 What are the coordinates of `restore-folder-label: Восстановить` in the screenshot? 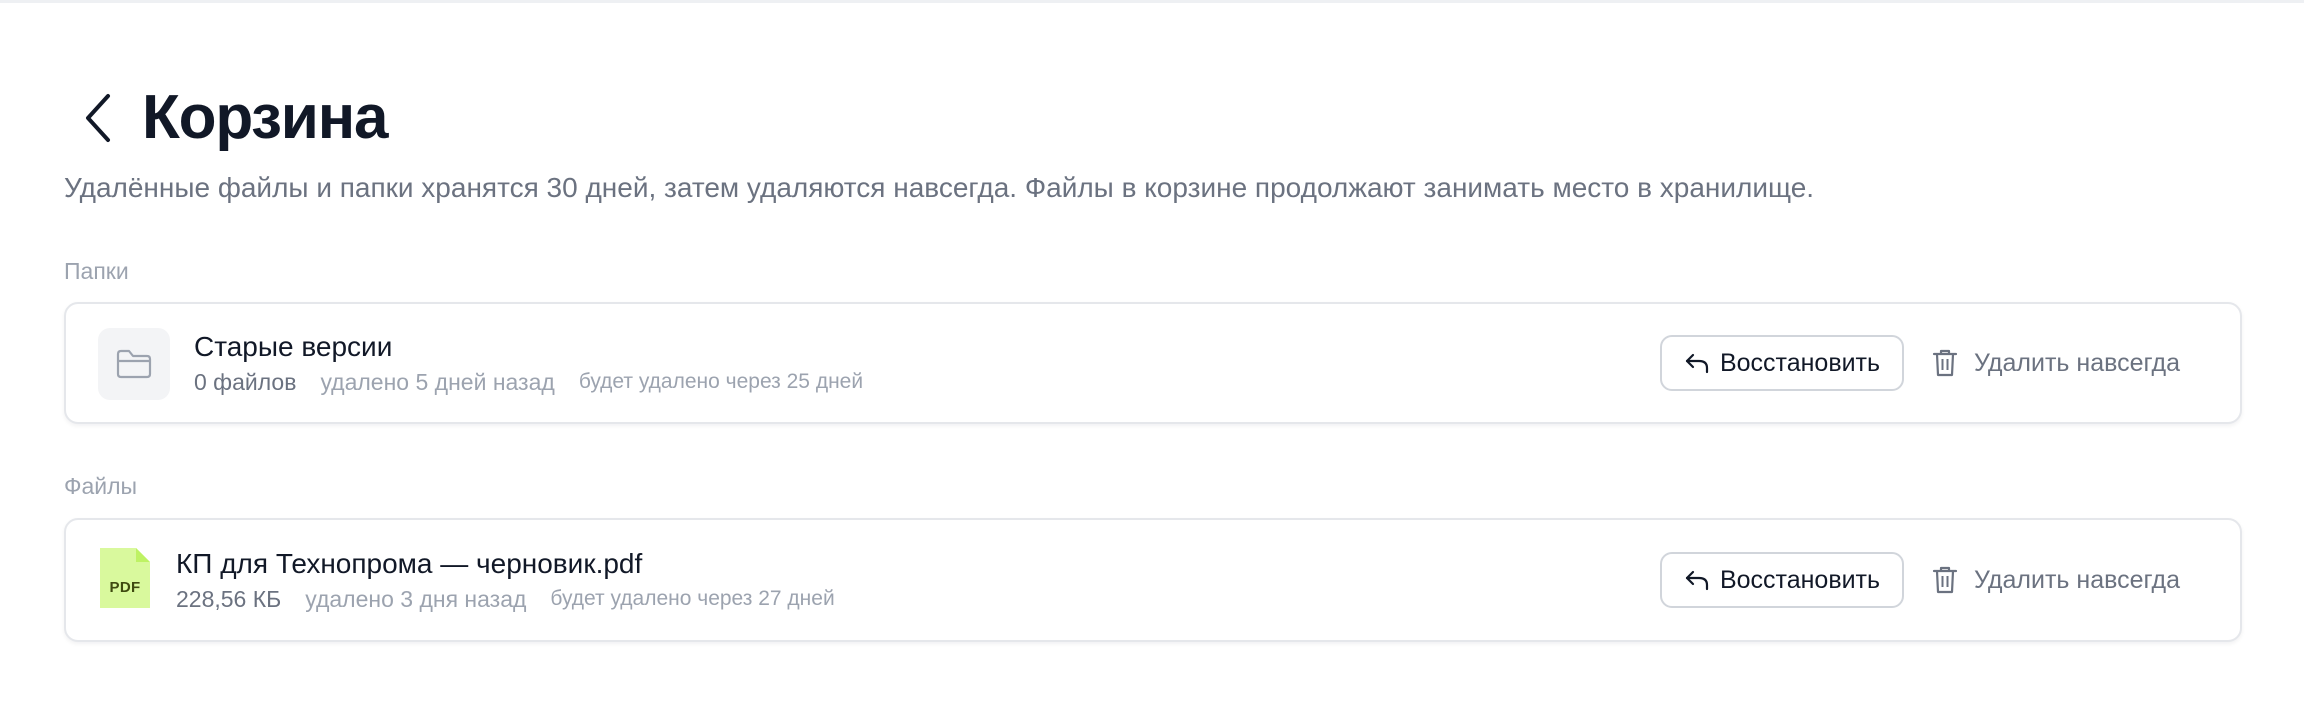 It's located at (1800, 362).